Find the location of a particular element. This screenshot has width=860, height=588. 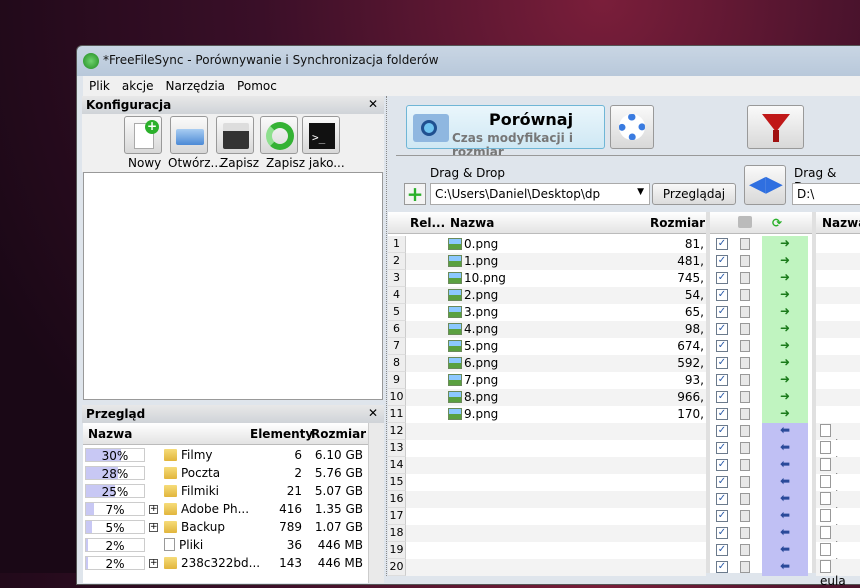

table-row: 18 ✓ ⬅ eula is located at coordinates (624, 539).